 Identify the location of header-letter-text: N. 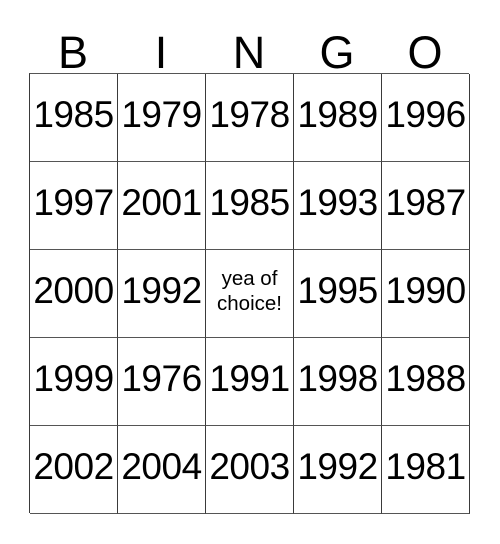
(249, 52).